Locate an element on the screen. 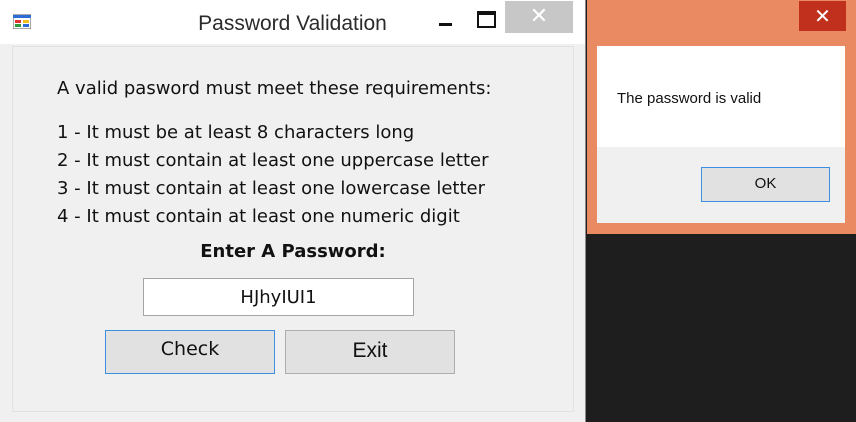 This screenshot has width=856, height=422. close-icon: ✕ is located at coordinates (539, 17).